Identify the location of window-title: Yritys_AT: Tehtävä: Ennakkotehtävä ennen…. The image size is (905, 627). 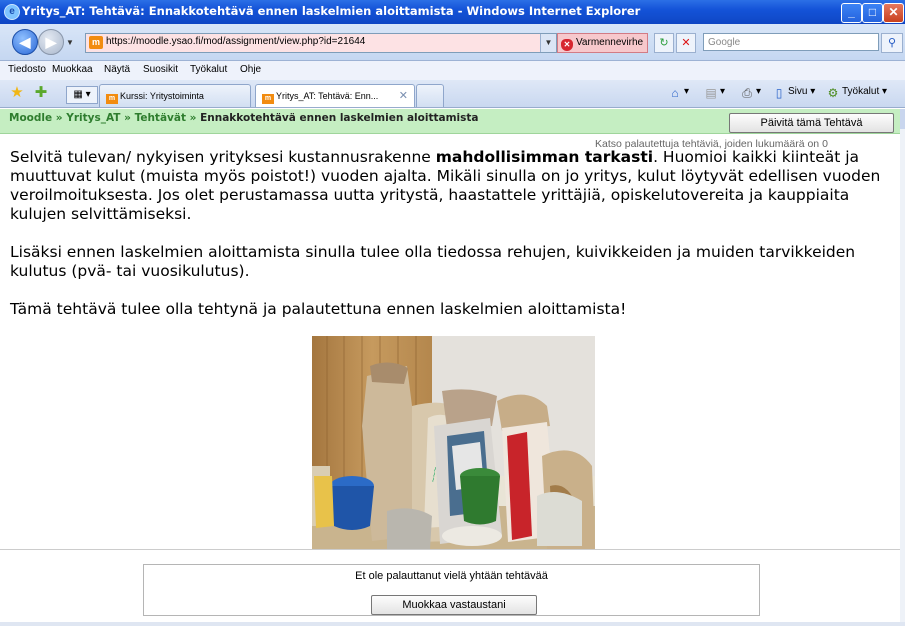
(331, 11).